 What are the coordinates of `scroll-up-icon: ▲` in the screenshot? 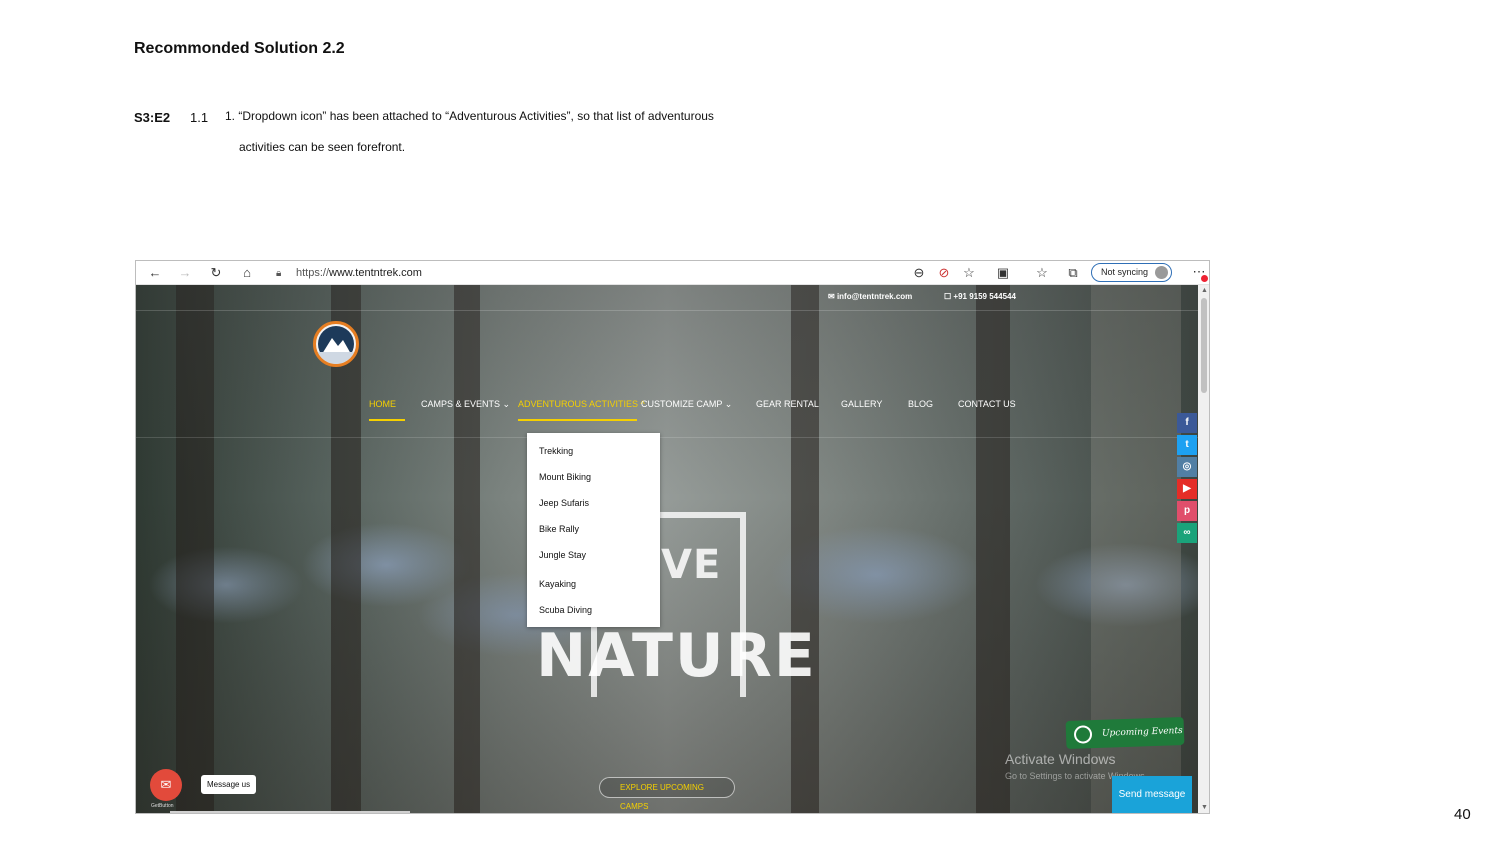 It's located at (1204, 290).